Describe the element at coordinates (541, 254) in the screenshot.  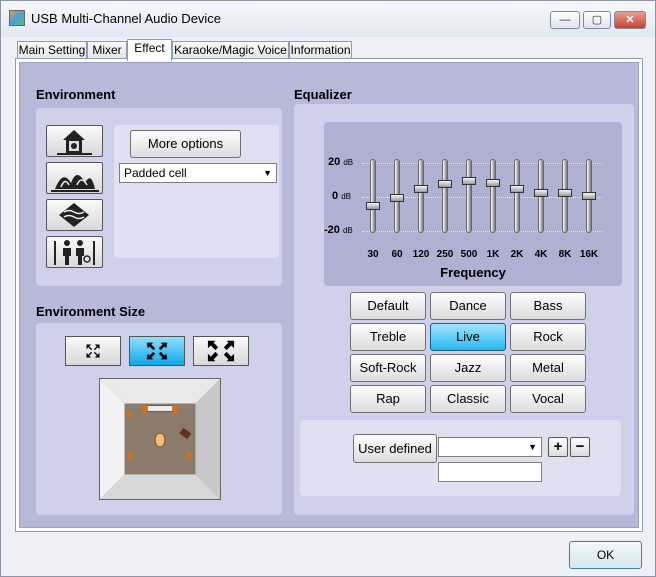
I see `eq-frequency-label: 4K` at that location.